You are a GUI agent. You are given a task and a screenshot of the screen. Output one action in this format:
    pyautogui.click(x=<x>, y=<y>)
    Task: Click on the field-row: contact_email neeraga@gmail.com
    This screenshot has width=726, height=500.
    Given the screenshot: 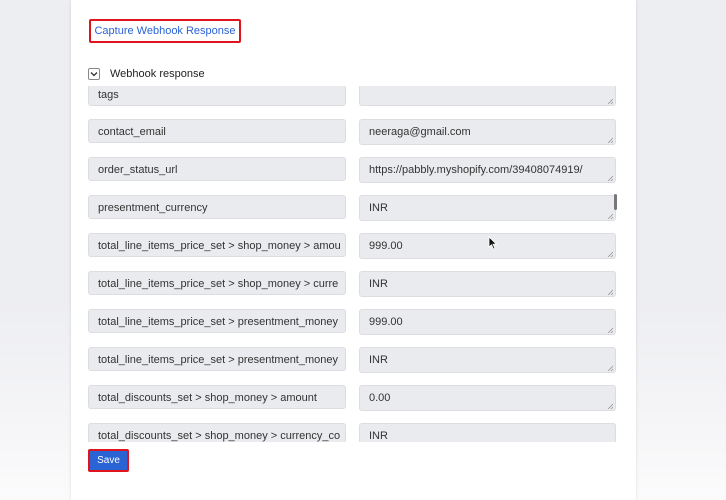 What is the action you would take?
    pyautogui.click(x=353, y=132)
    